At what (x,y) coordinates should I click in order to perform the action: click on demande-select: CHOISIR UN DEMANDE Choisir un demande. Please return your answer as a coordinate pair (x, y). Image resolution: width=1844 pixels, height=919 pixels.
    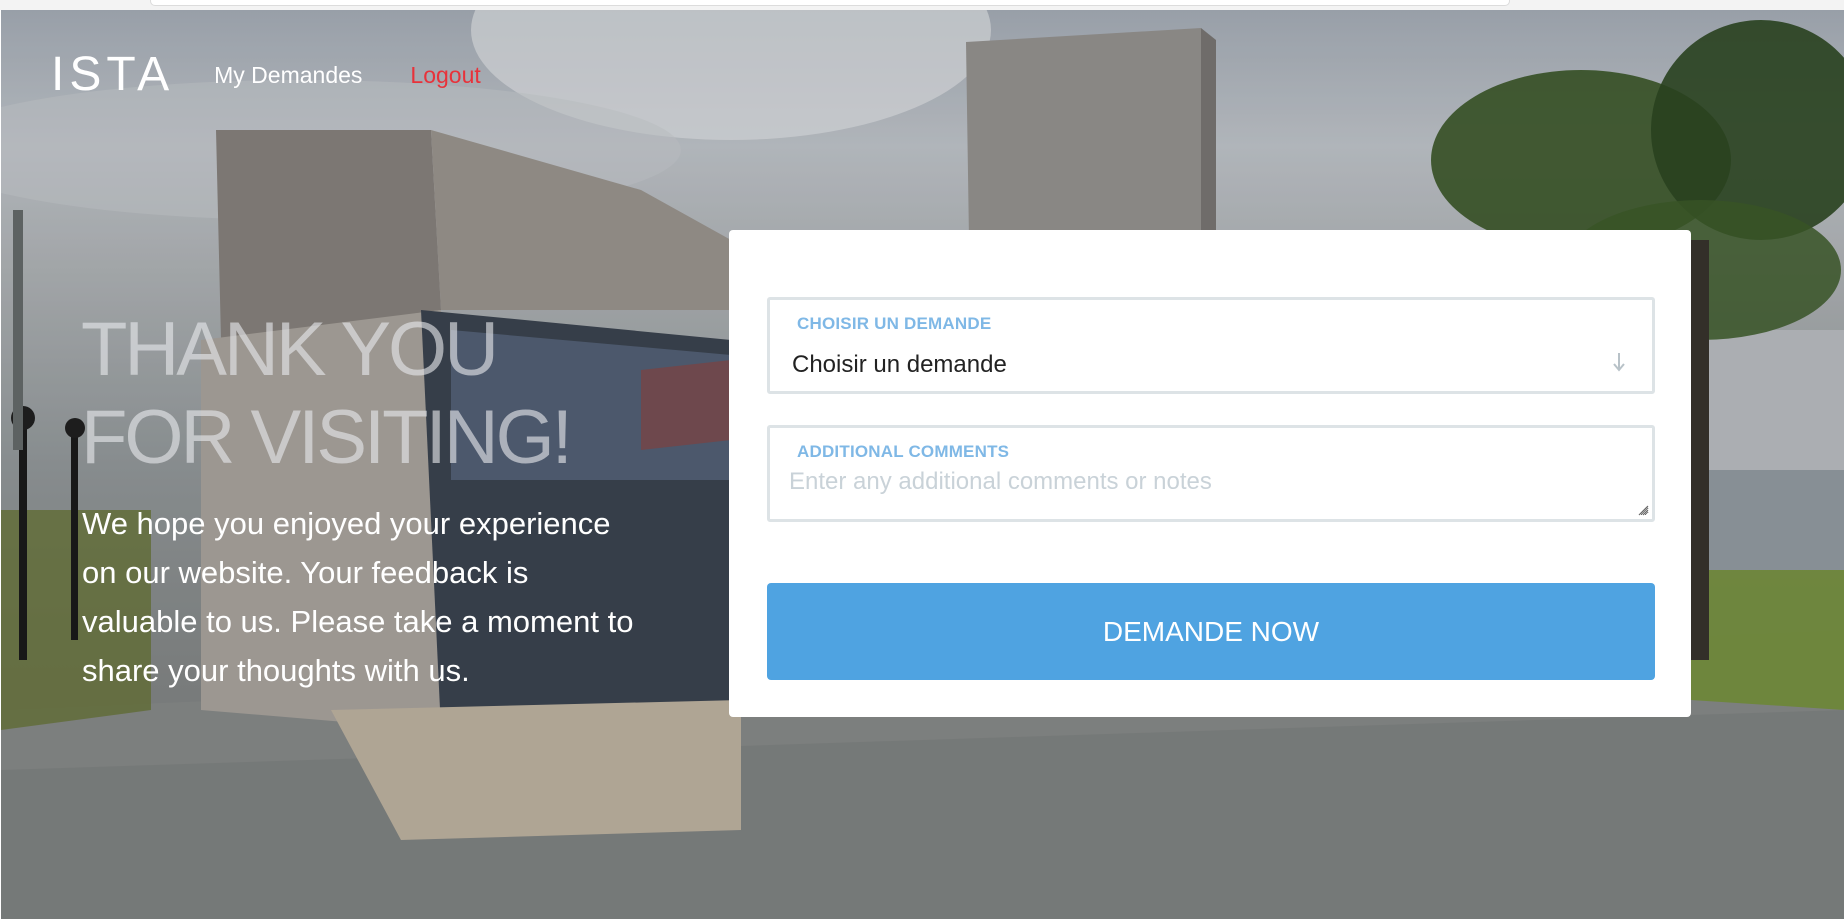
    Looking at the image, I should click on (1211, 345).